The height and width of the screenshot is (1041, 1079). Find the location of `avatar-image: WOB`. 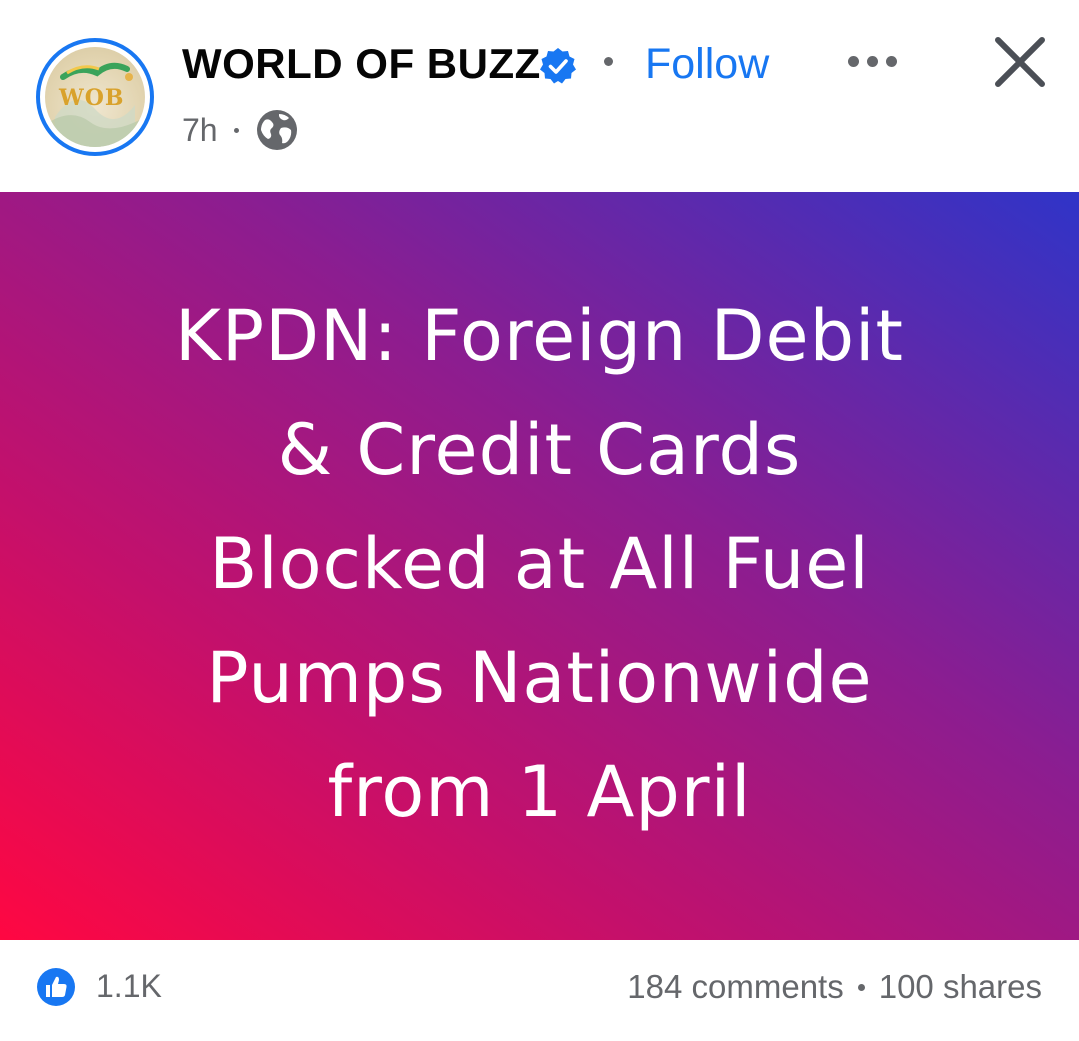

avatar-image: WOB is located at coordinates (95, 97).